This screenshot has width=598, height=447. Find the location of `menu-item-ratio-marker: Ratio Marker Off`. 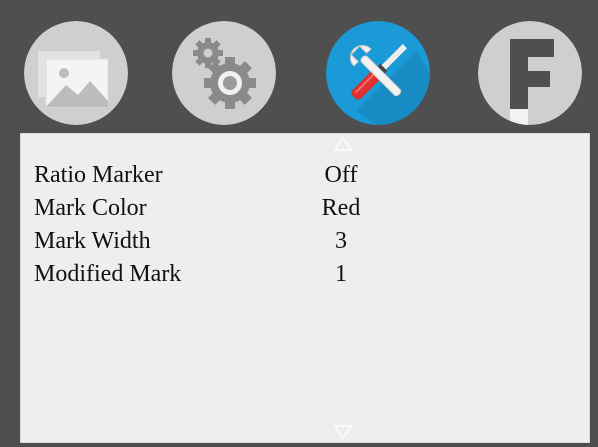

menu-item-ratio-marker: Ratio Marker Off is located at coordinates (306, 175).